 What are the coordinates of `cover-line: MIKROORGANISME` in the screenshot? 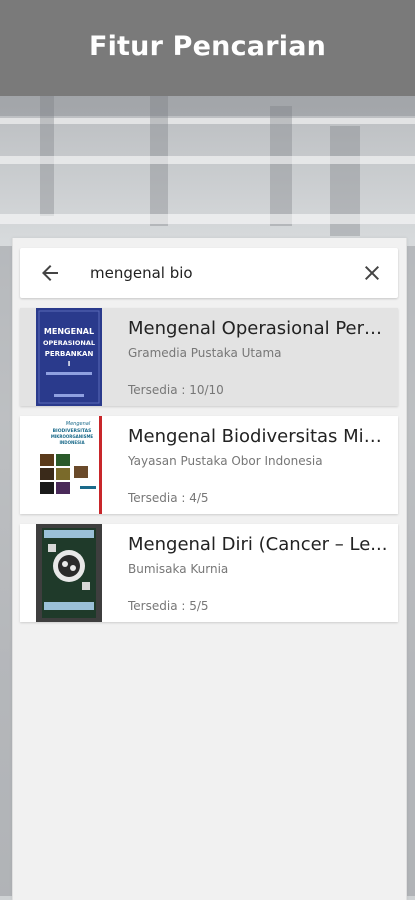 It's located at (72, 436).